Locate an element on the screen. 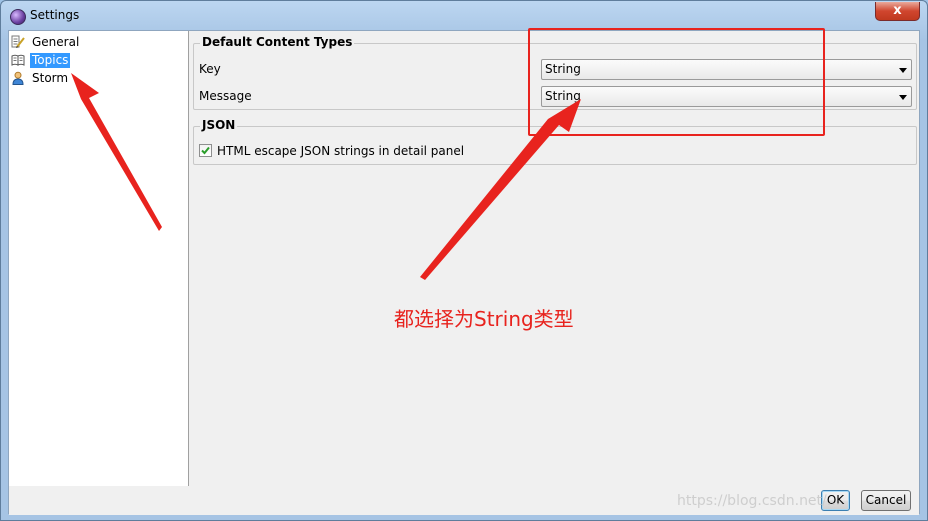 This screenshot has height=521, width=928. arrow-to-message-icon is located at coordinates (500, 189).